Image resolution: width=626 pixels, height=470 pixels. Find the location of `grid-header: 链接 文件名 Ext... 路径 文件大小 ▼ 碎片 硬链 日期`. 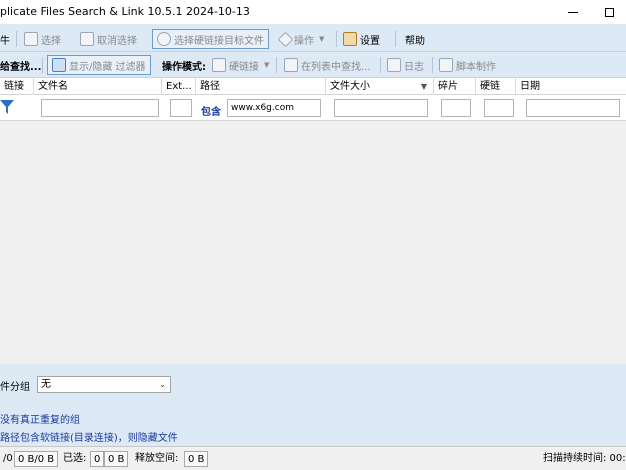

grid-header: 链接 文件名 Ext... 路径 文件大小 ▼ 碎片 硬链 日期 is located at coordinates (313, 86).